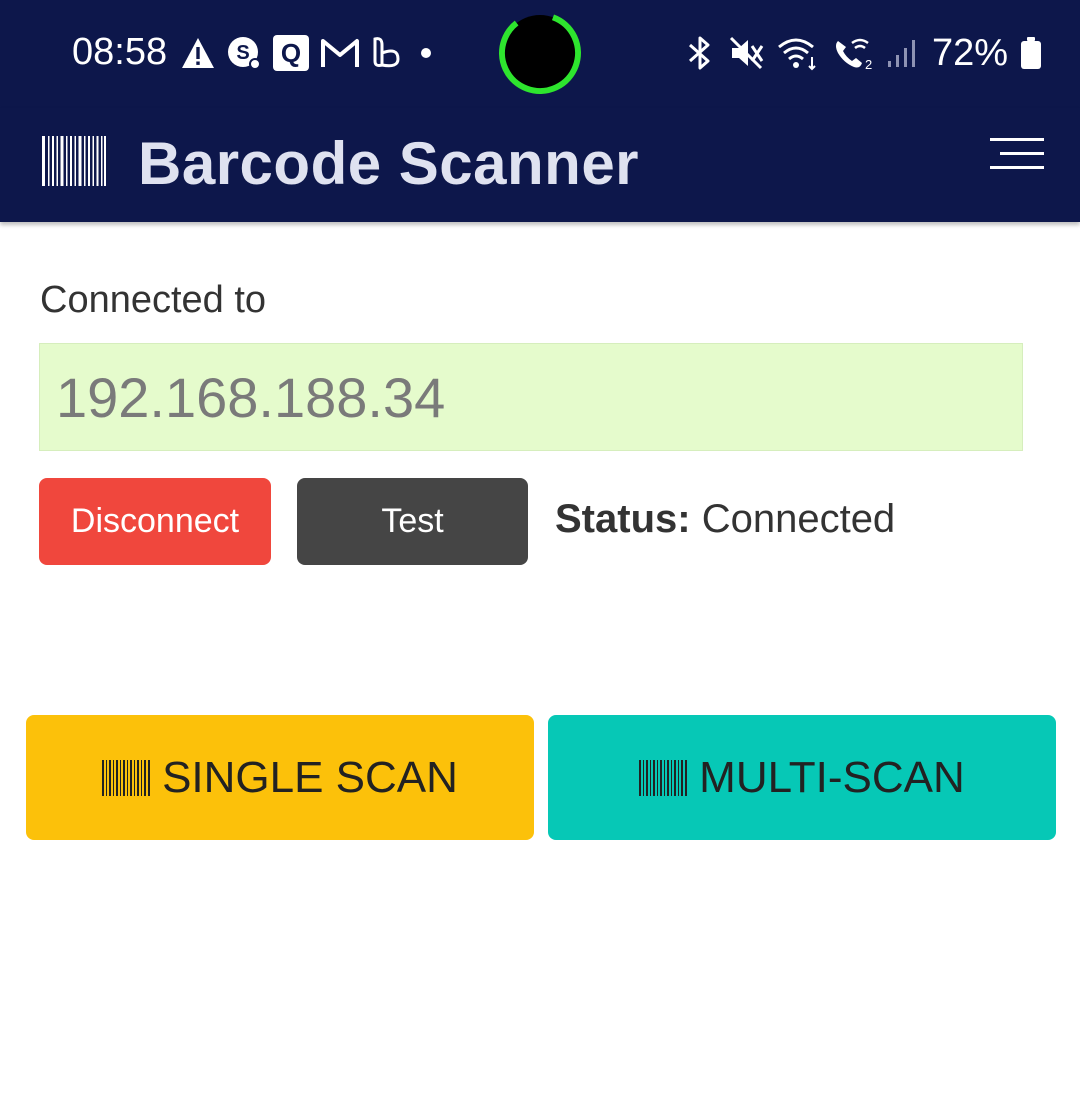  What do you see at coordinates (746, 53) in the screenshot?
I see `vibrate-mute-icon` at bounding box center [746, 53].